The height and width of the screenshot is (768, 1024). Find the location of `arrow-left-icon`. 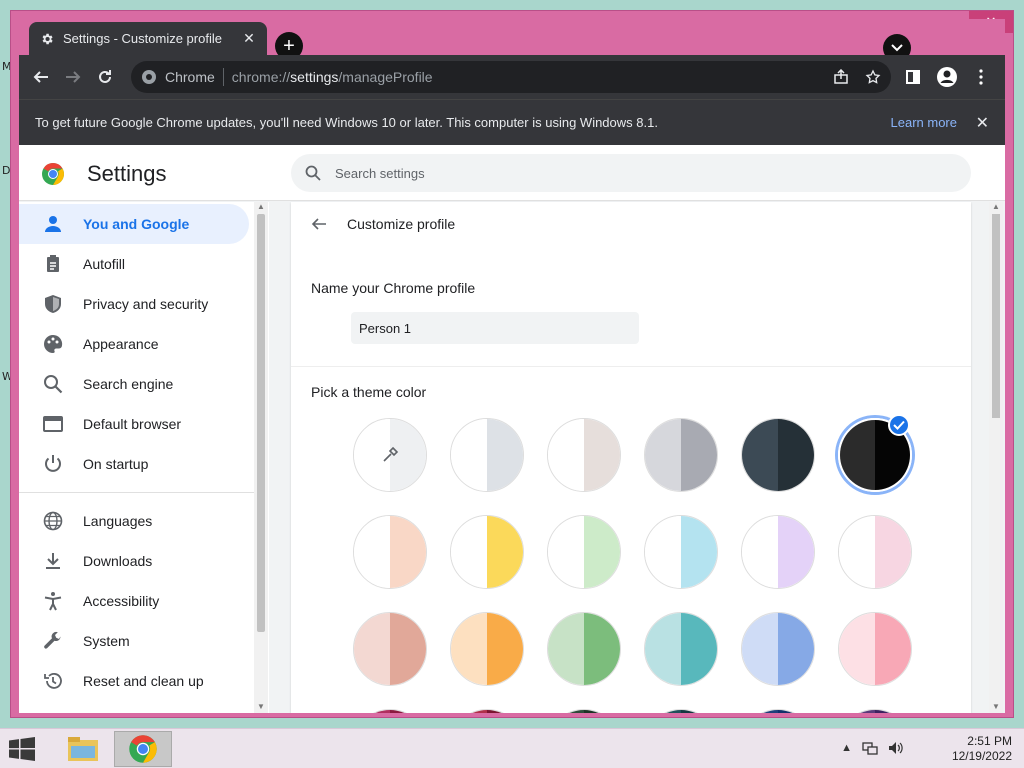

arrow-left-icon is located at coordinates (319, 224).